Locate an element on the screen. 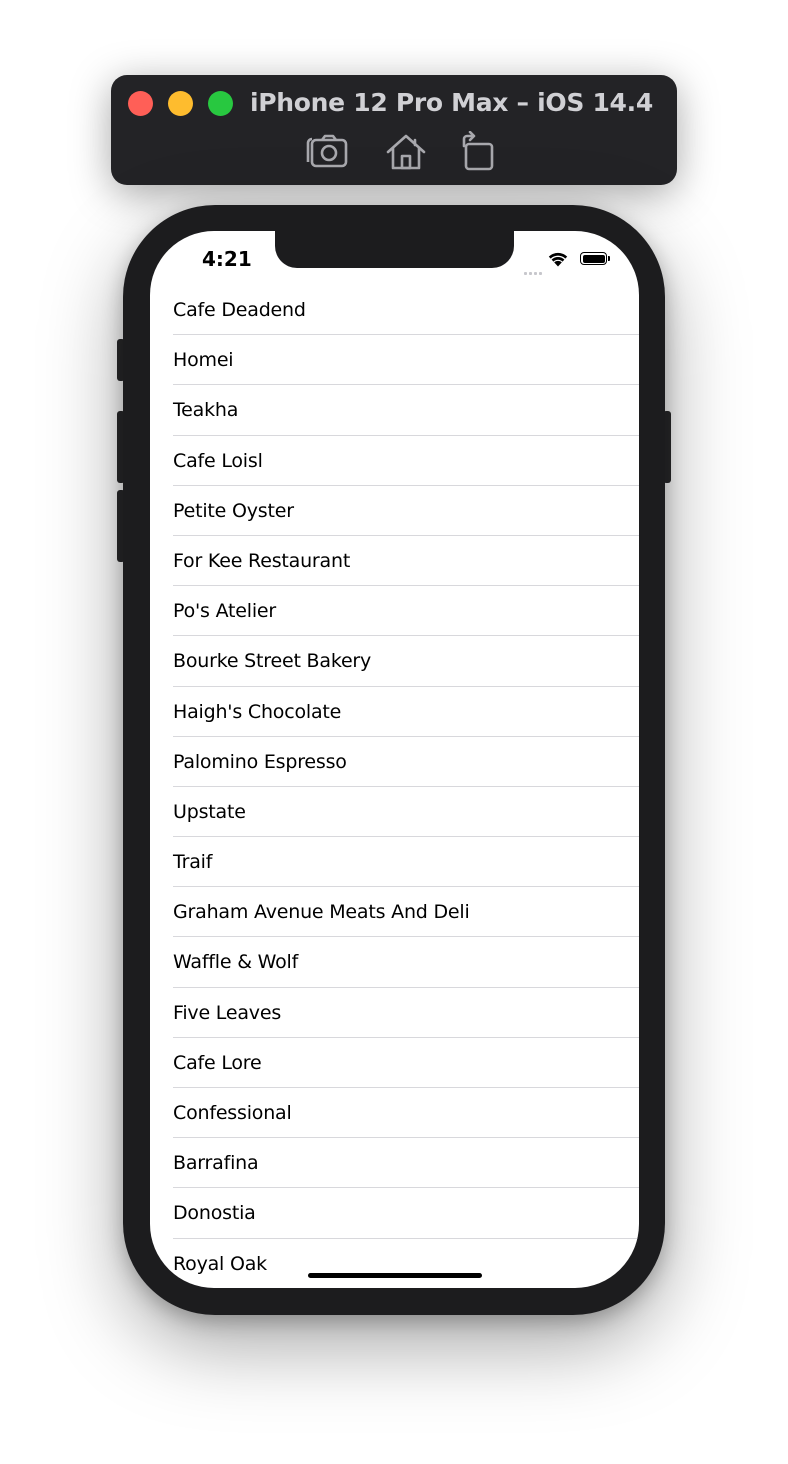 This screenshot has height=1464, width=788. signal-icon is located at coordinates (534, 271).